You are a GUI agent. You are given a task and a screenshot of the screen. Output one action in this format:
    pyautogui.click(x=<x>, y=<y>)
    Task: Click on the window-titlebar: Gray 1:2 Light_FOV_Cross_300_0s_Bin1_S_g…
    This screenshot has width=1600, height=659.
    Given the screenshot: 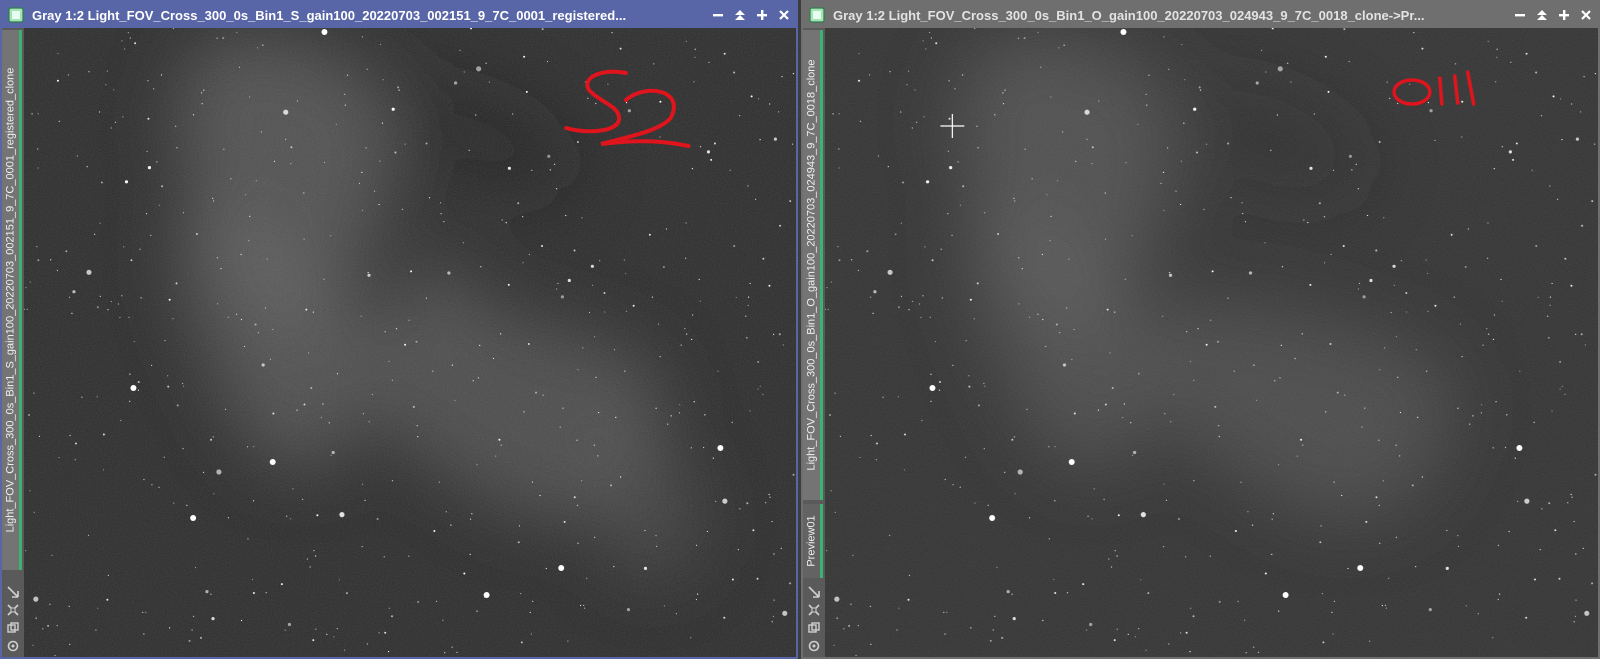 What is the action you would take?
    pyautogui.click(x=399, y=15)
    